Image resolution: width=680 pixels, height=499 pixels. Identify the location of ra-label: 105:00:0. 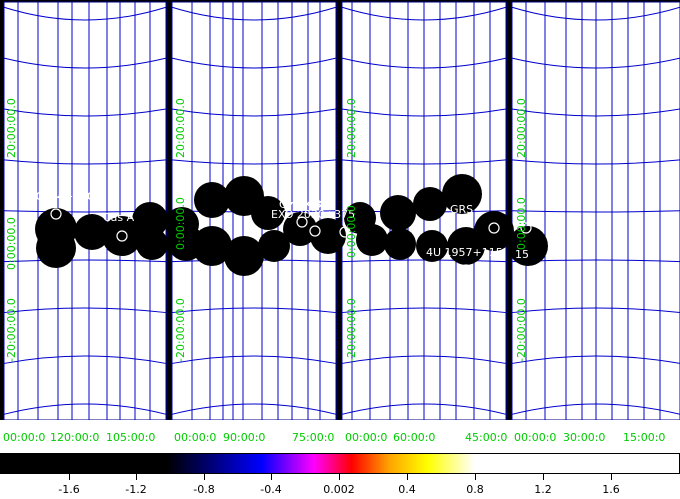
(131, 437).